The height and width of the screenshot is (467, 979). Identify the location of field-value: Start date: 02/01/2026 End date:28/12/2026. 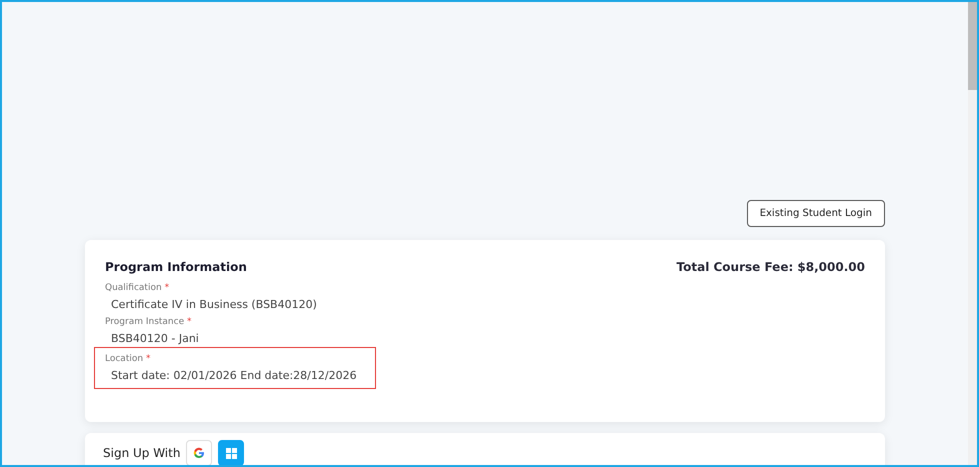
(233, 375).